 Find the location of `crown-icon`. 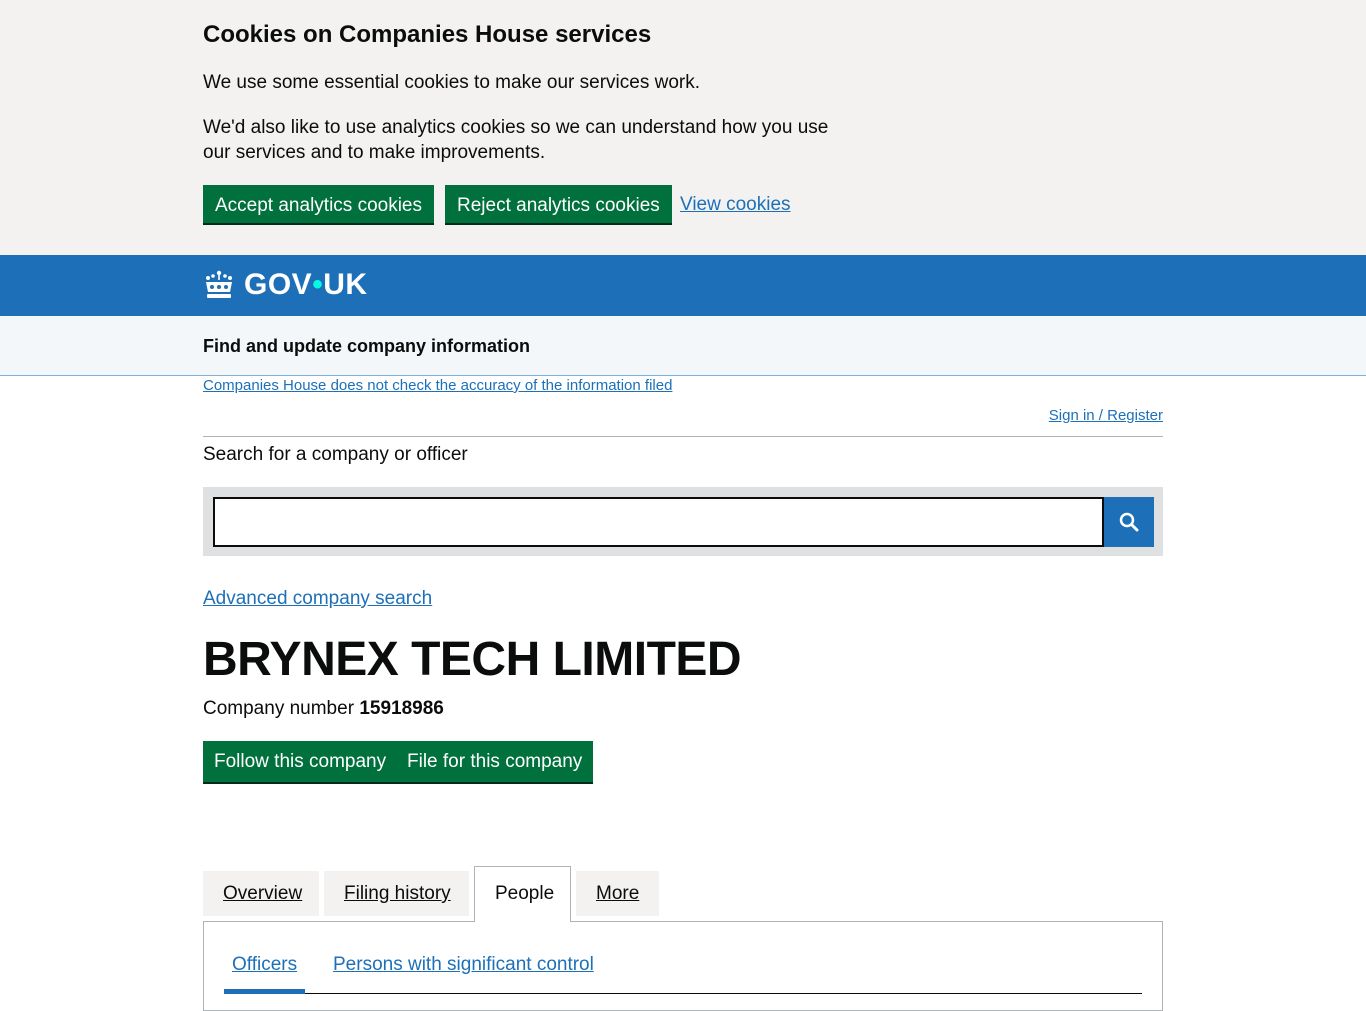

crown-icon is located at coordinates (219, 284).